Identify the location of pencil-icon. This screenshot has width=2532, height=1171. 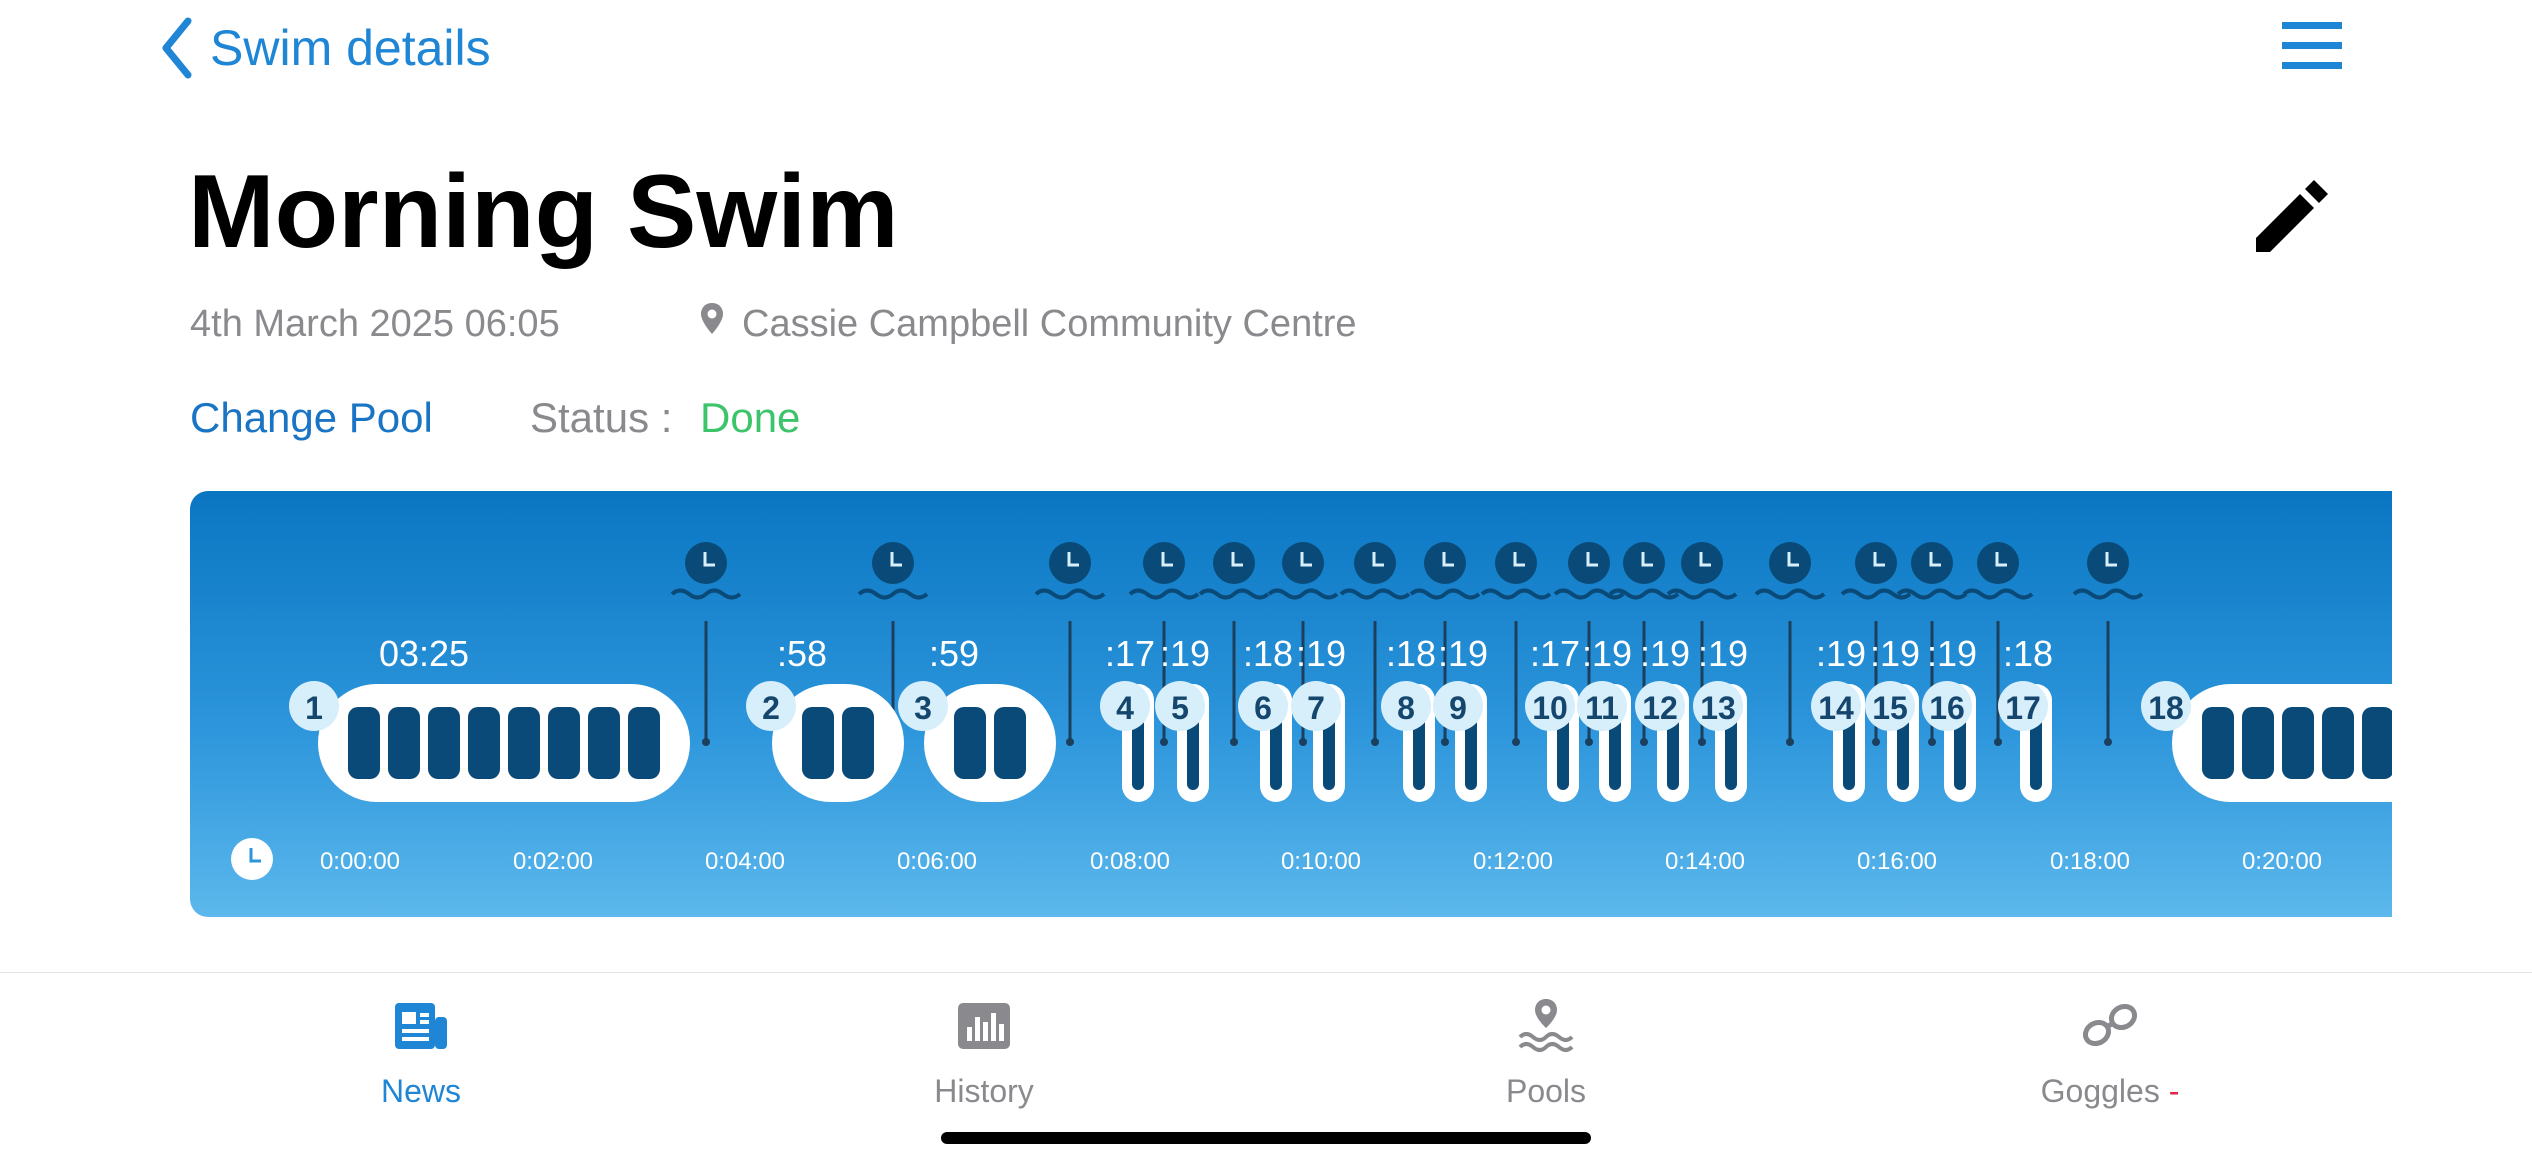
(2292, 216).